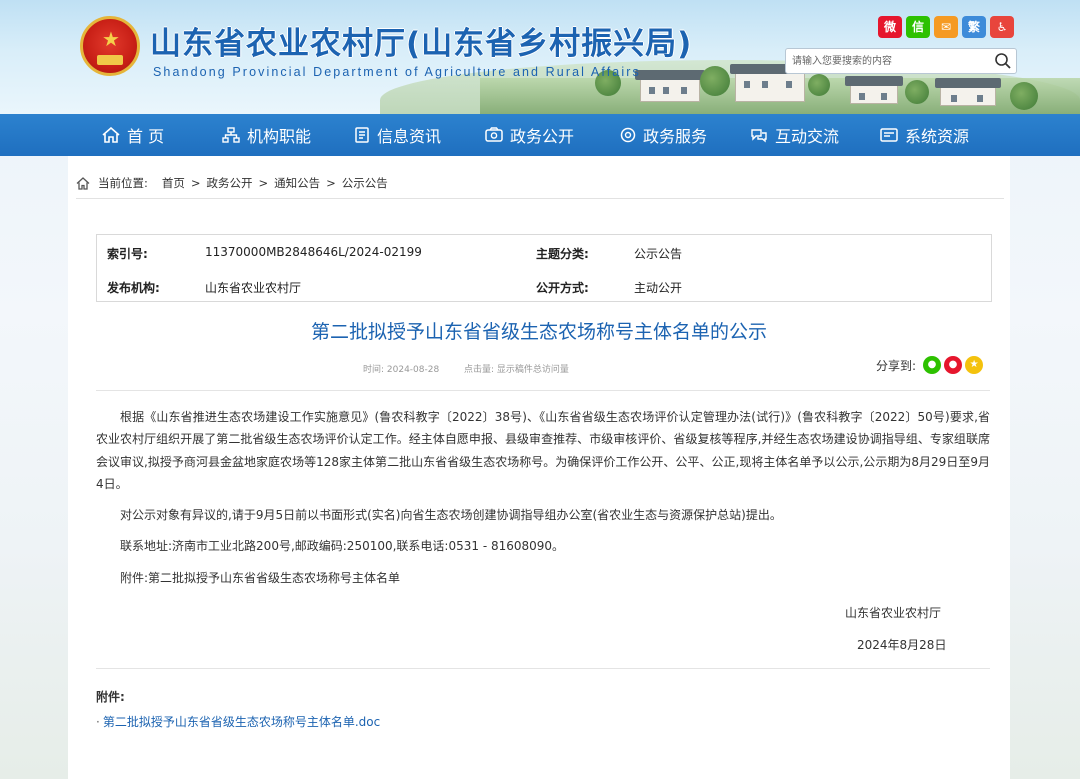  I want to click on nav-item-service: 政务服务, so click(663, 135).